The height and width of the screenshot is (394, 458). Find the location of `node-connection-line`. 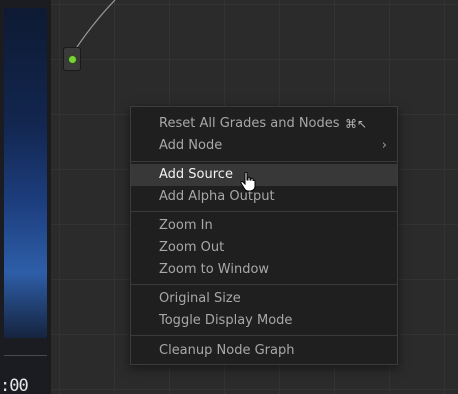

node-connection-line is located at coordinates (93, 28).